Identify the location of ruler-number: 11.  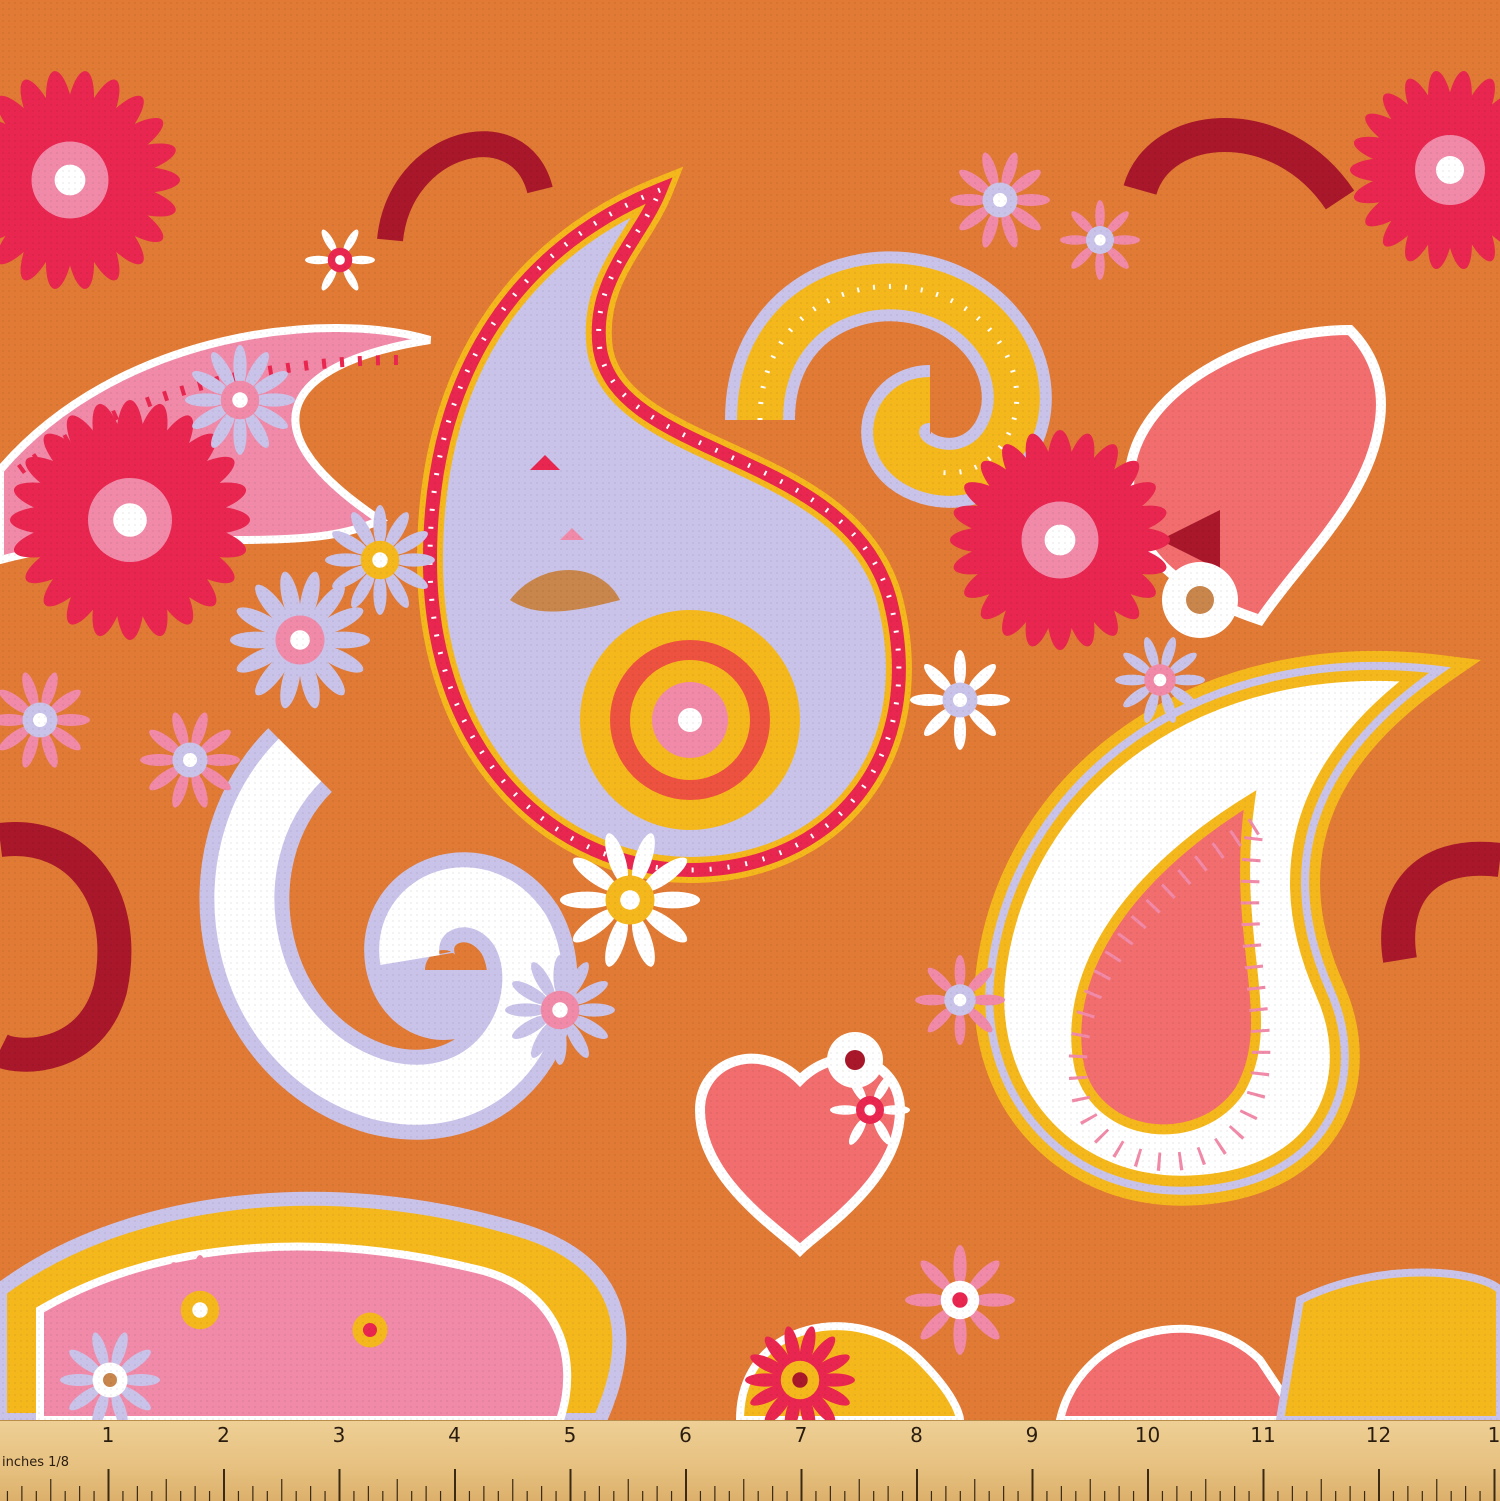
(1263, 1435).